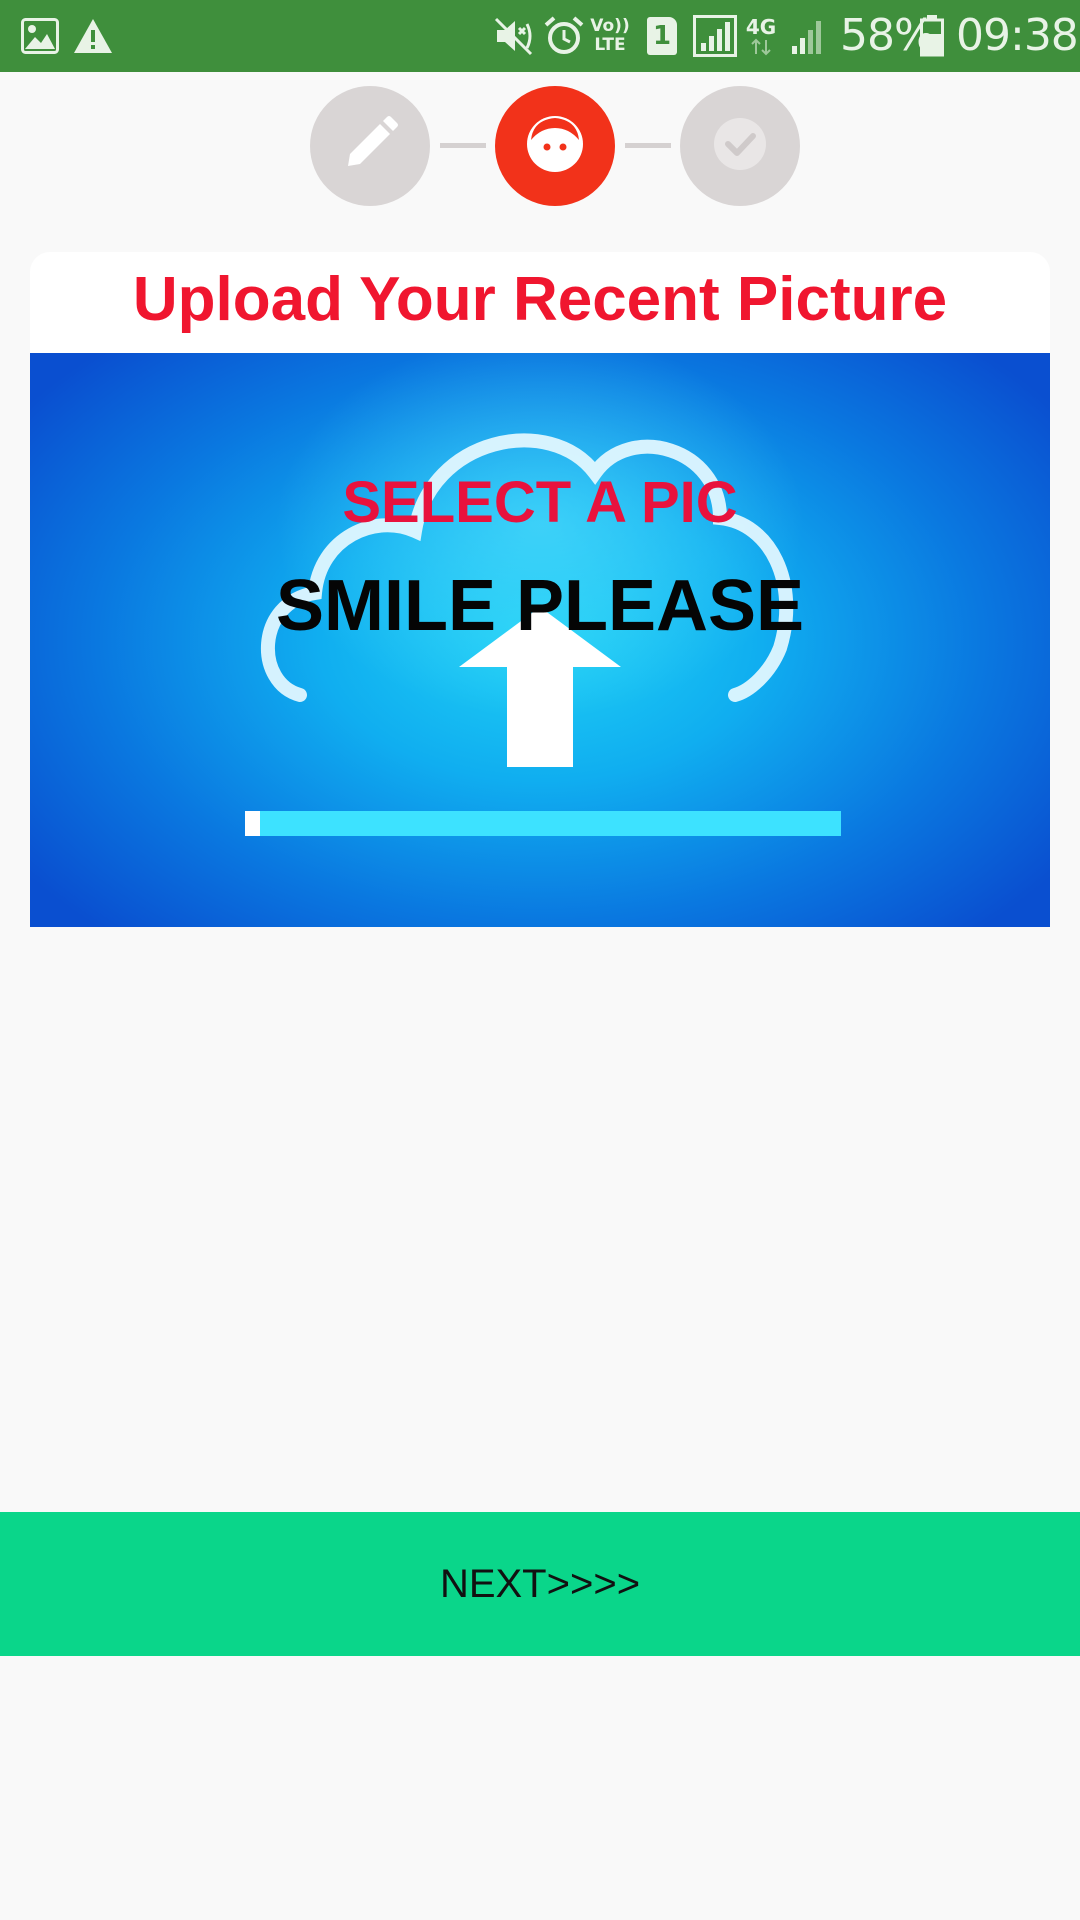 Image resolution: width=1080 pixels, height=1920 pixels. I want to click on sim-1-icon: 1, so click(662, 36).